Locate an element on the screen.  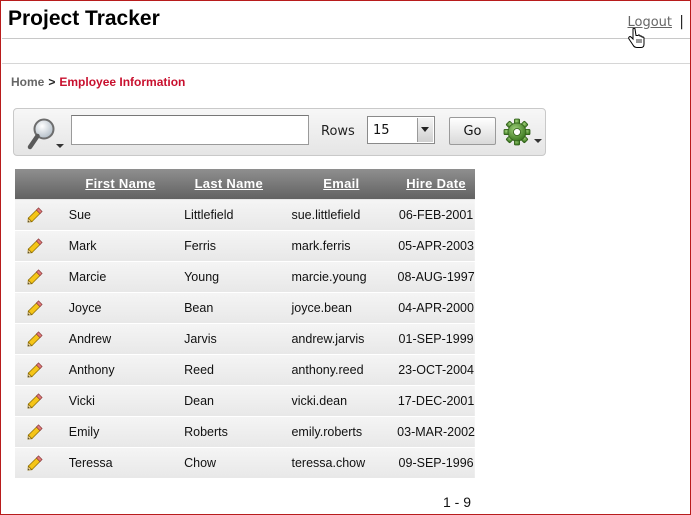
cell-hire-date: 01-SEP-1999 is located at coordinates (436, 339).